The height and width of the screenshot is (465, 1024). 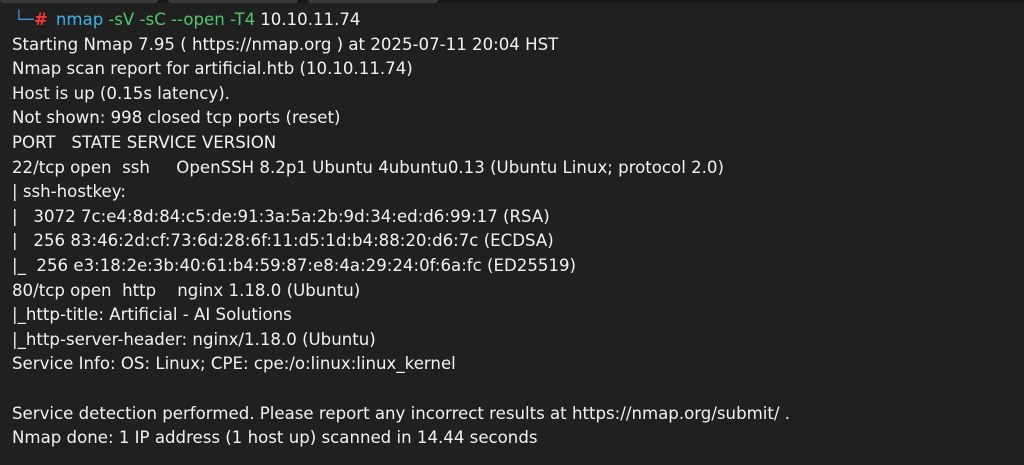 What do you see at coordinates (69, 192) in the screenshot?
I see `output-line: | ssh-hostkey:` at bounding box center [69, 192].